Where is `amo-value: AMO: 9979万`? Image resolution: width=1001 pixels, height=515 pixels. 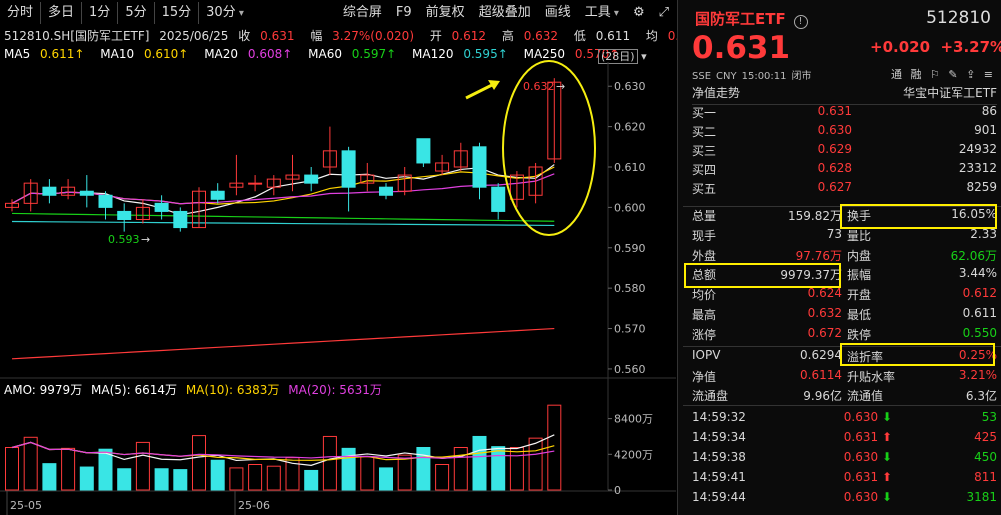
amo-value: AMO: 9979万 is located at coordinates (43, 390).